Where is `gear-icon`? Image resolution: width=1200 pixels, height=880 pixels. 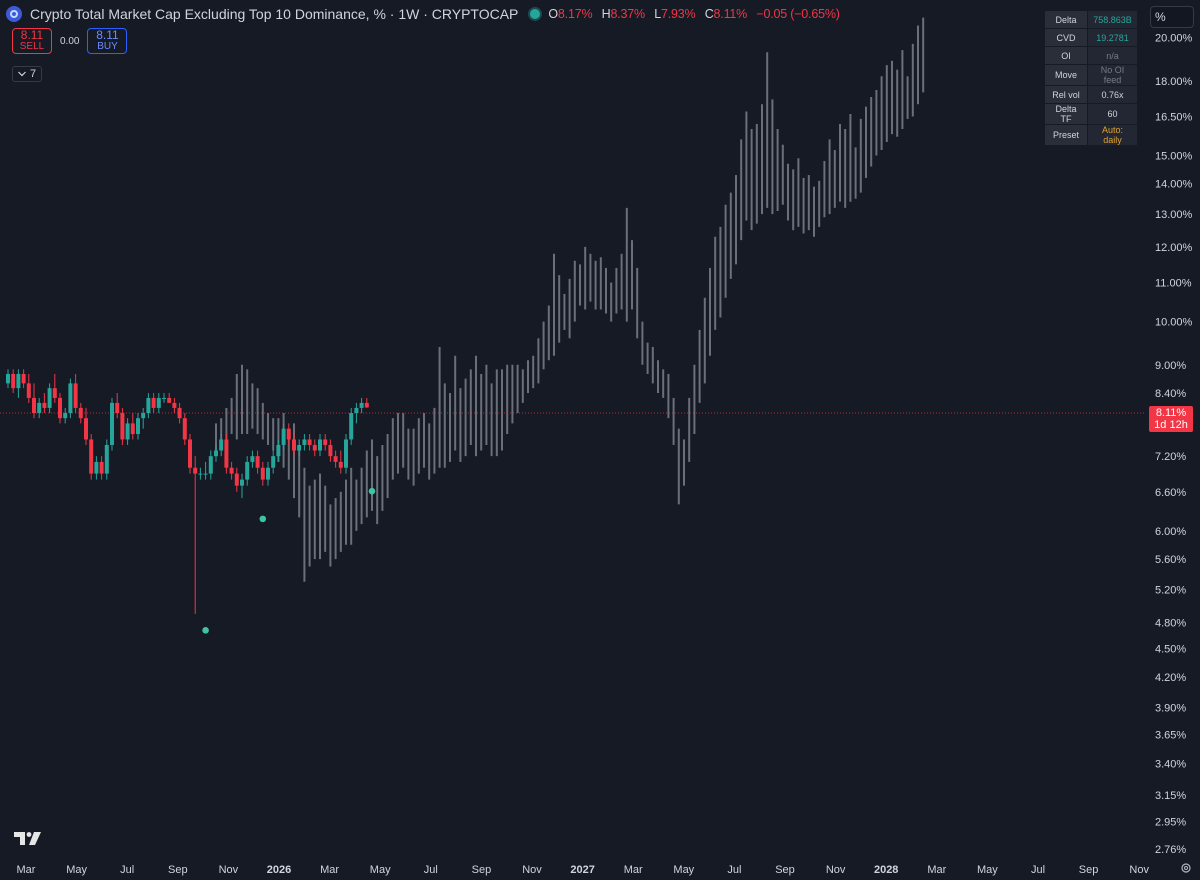
gear-icon is located at coordinates (1186, 868).